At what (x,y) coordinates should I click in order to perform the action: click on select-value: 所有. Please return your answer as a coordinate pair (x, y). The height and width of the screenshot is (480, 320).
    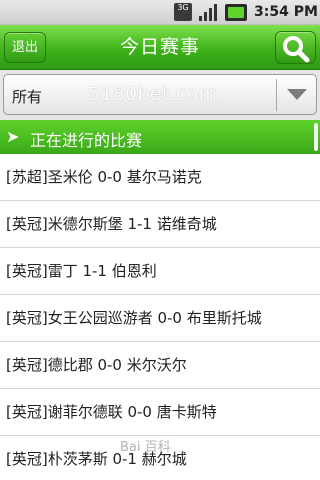
    Looking at the image, I should click on (27, 97).